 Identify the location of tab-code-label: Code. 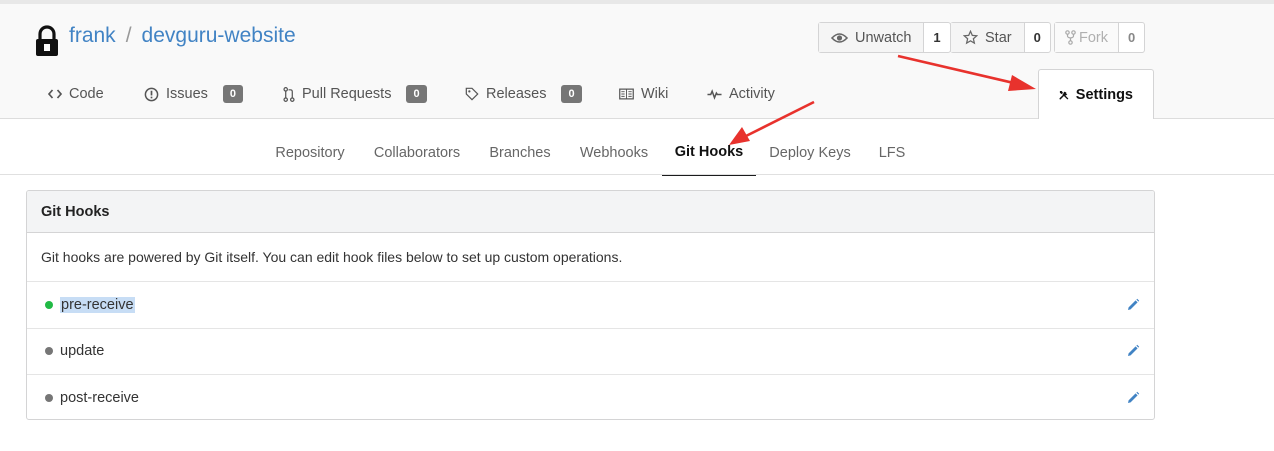
(86, 94).